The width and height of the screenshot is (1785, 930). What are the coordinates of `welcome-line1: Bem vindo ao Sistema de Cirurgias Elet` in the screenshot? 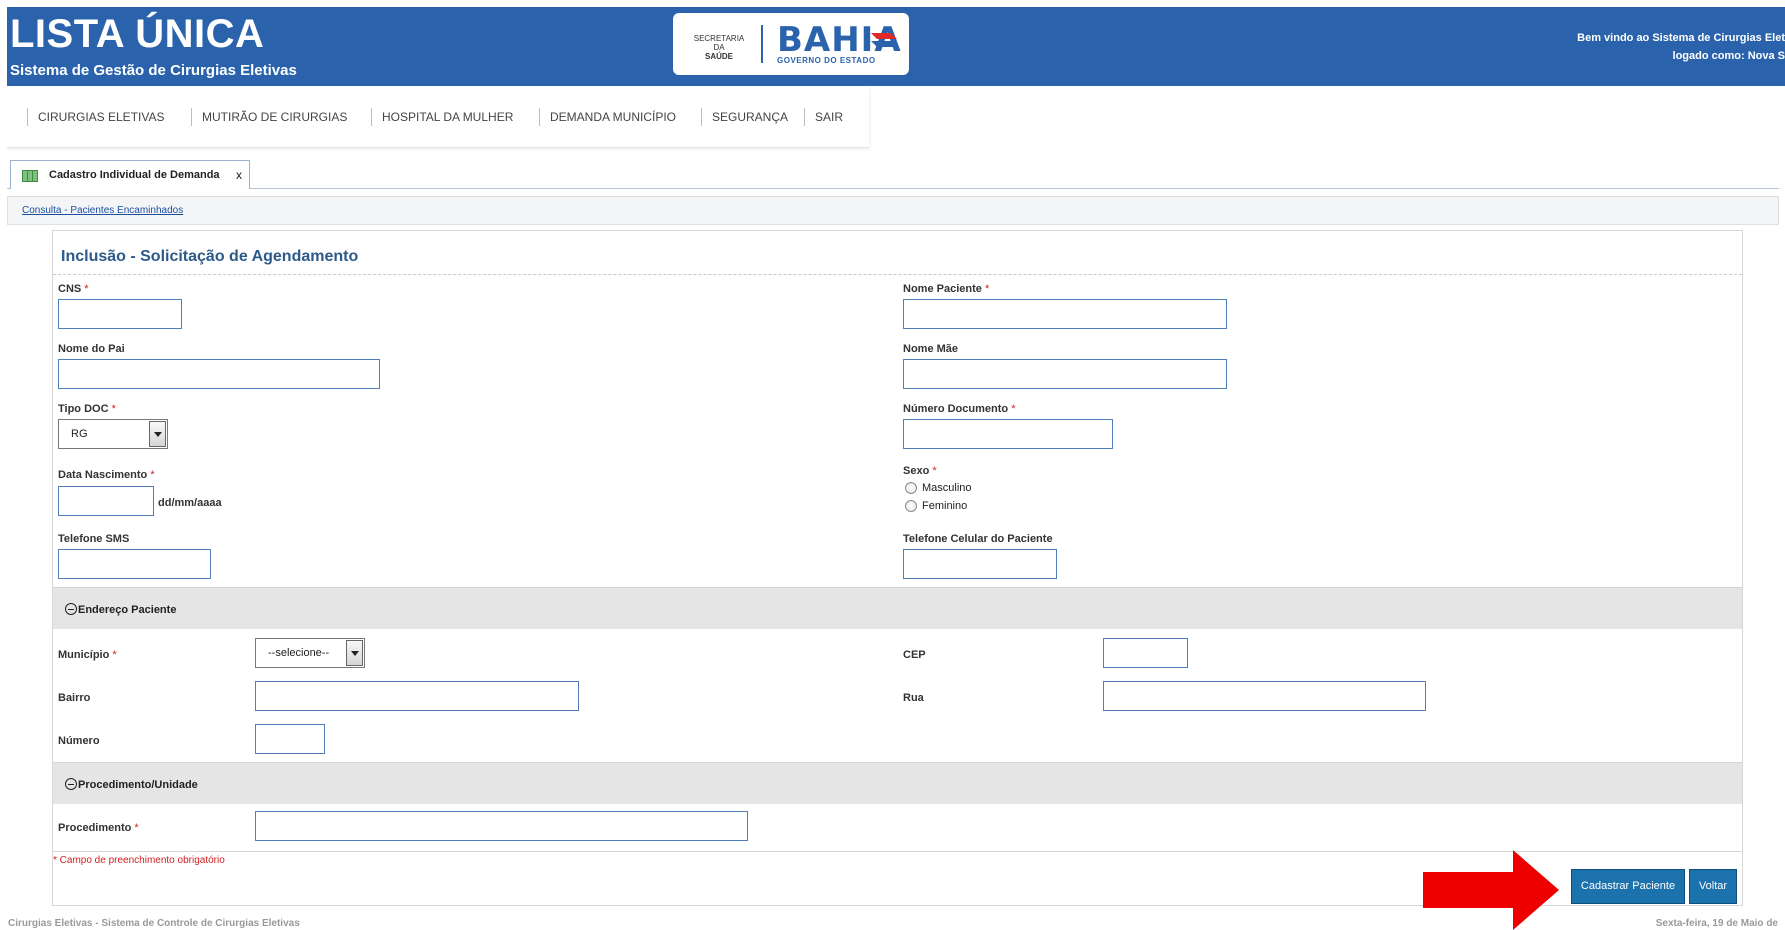 It's located at (1681, 38).